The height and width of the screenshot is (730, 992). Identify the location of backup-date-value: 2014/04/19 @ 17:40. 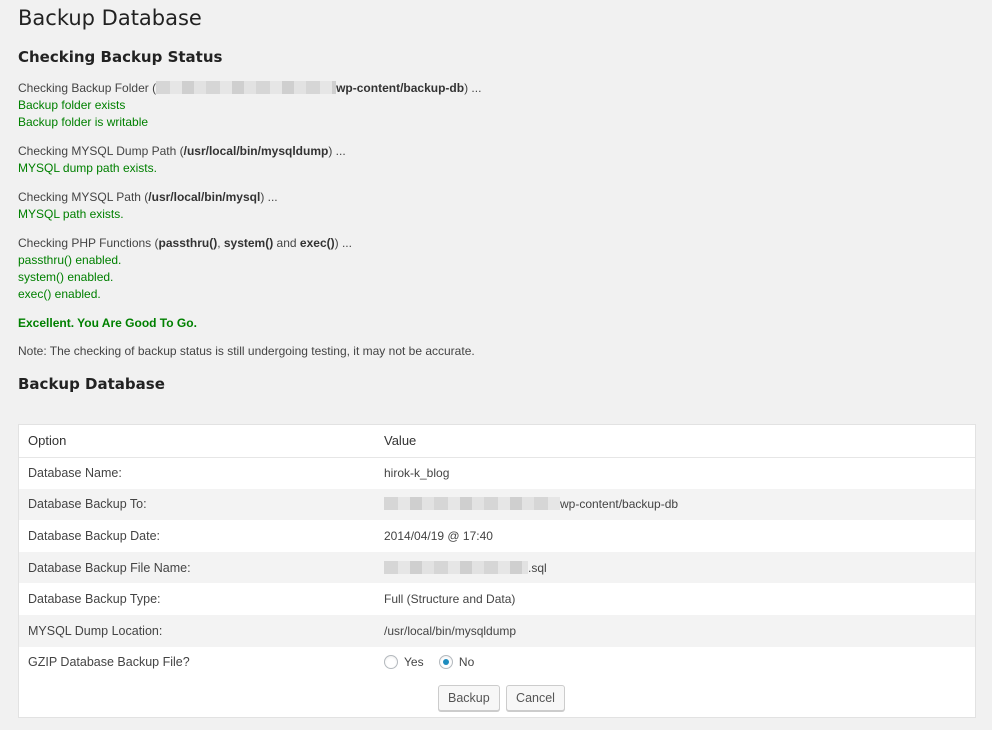
(438, 535).